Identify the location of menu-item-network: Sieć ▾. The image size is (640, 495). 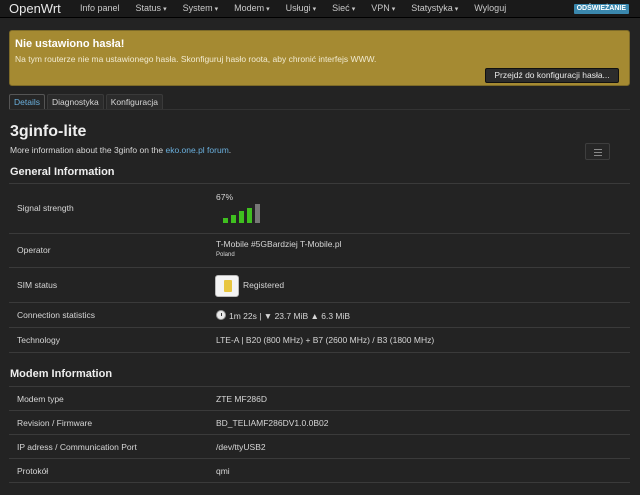
(343, 9).